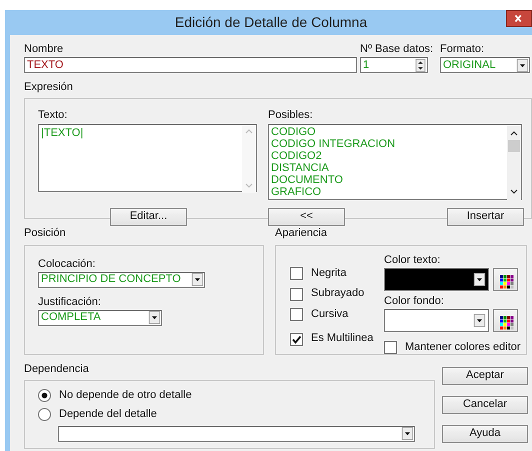 Image resolution: width=532 pixels, height=451 pixels. Describe the element at coordinates (121, 280) in the screenshot. I see `placement-select: PRINCIPIO DE CONCEPTO` at that location.